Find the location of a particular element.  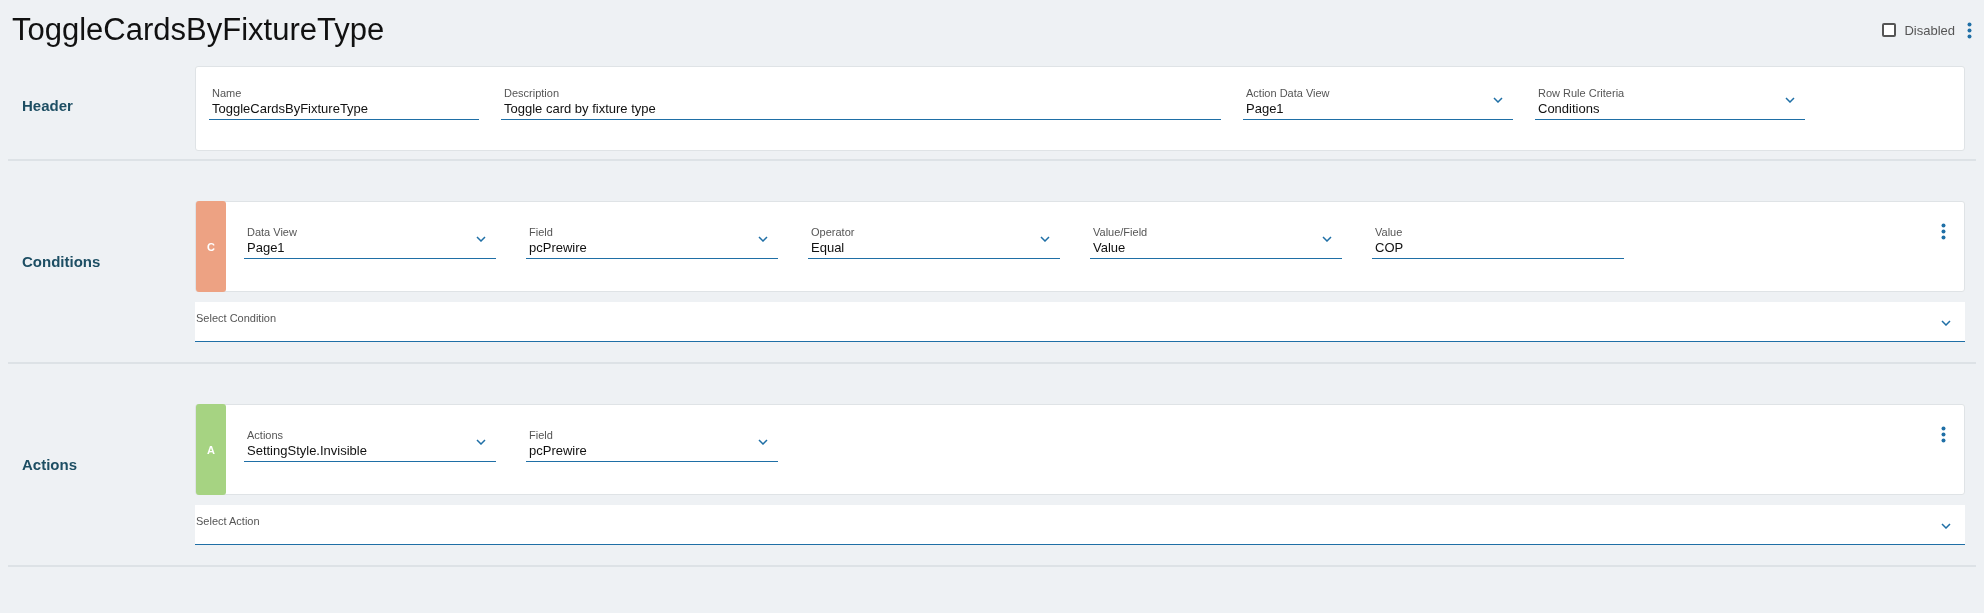

dropdown-field: Row Rule Criteria Conditions is located at coordinates (1670, 103).